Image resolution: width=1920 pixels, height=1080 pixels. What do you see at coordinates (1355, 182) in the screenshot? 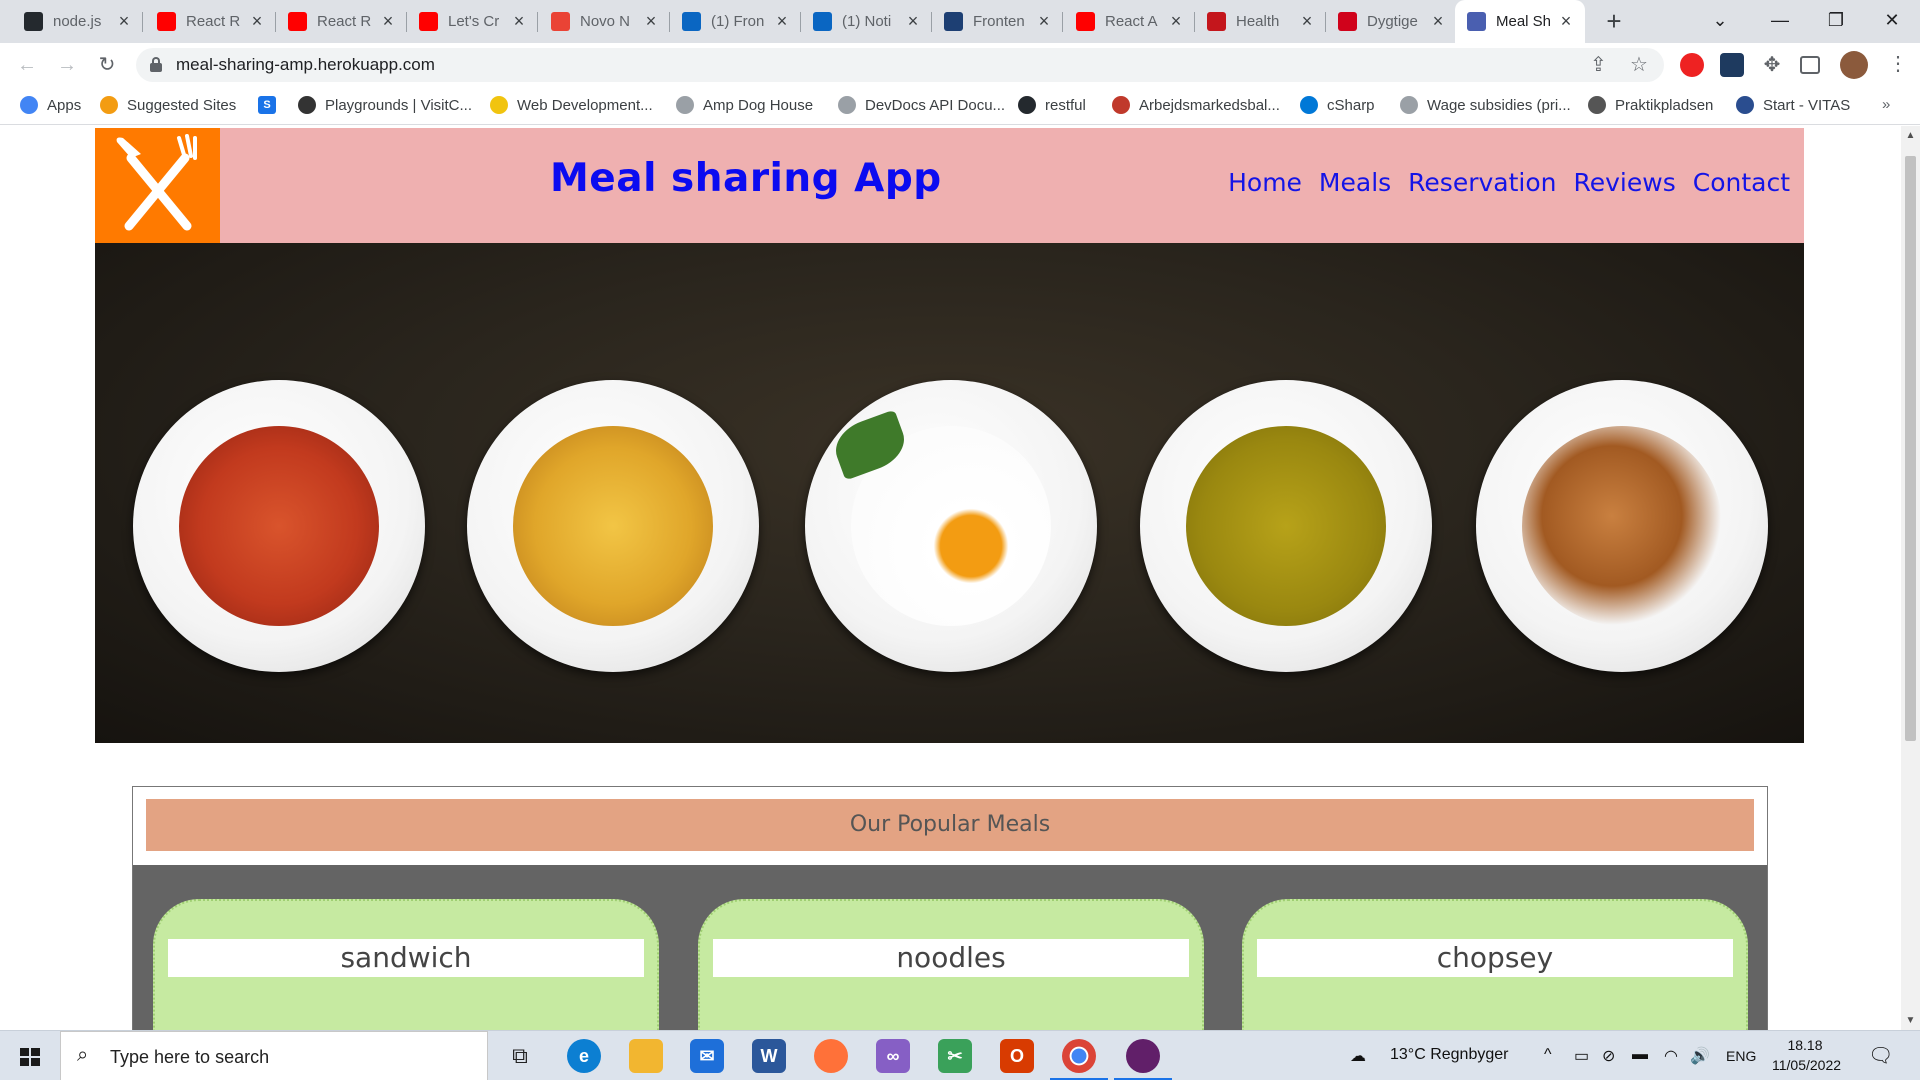
I see `nav-meals-link: Meals` at bounding box center [1355, 182].